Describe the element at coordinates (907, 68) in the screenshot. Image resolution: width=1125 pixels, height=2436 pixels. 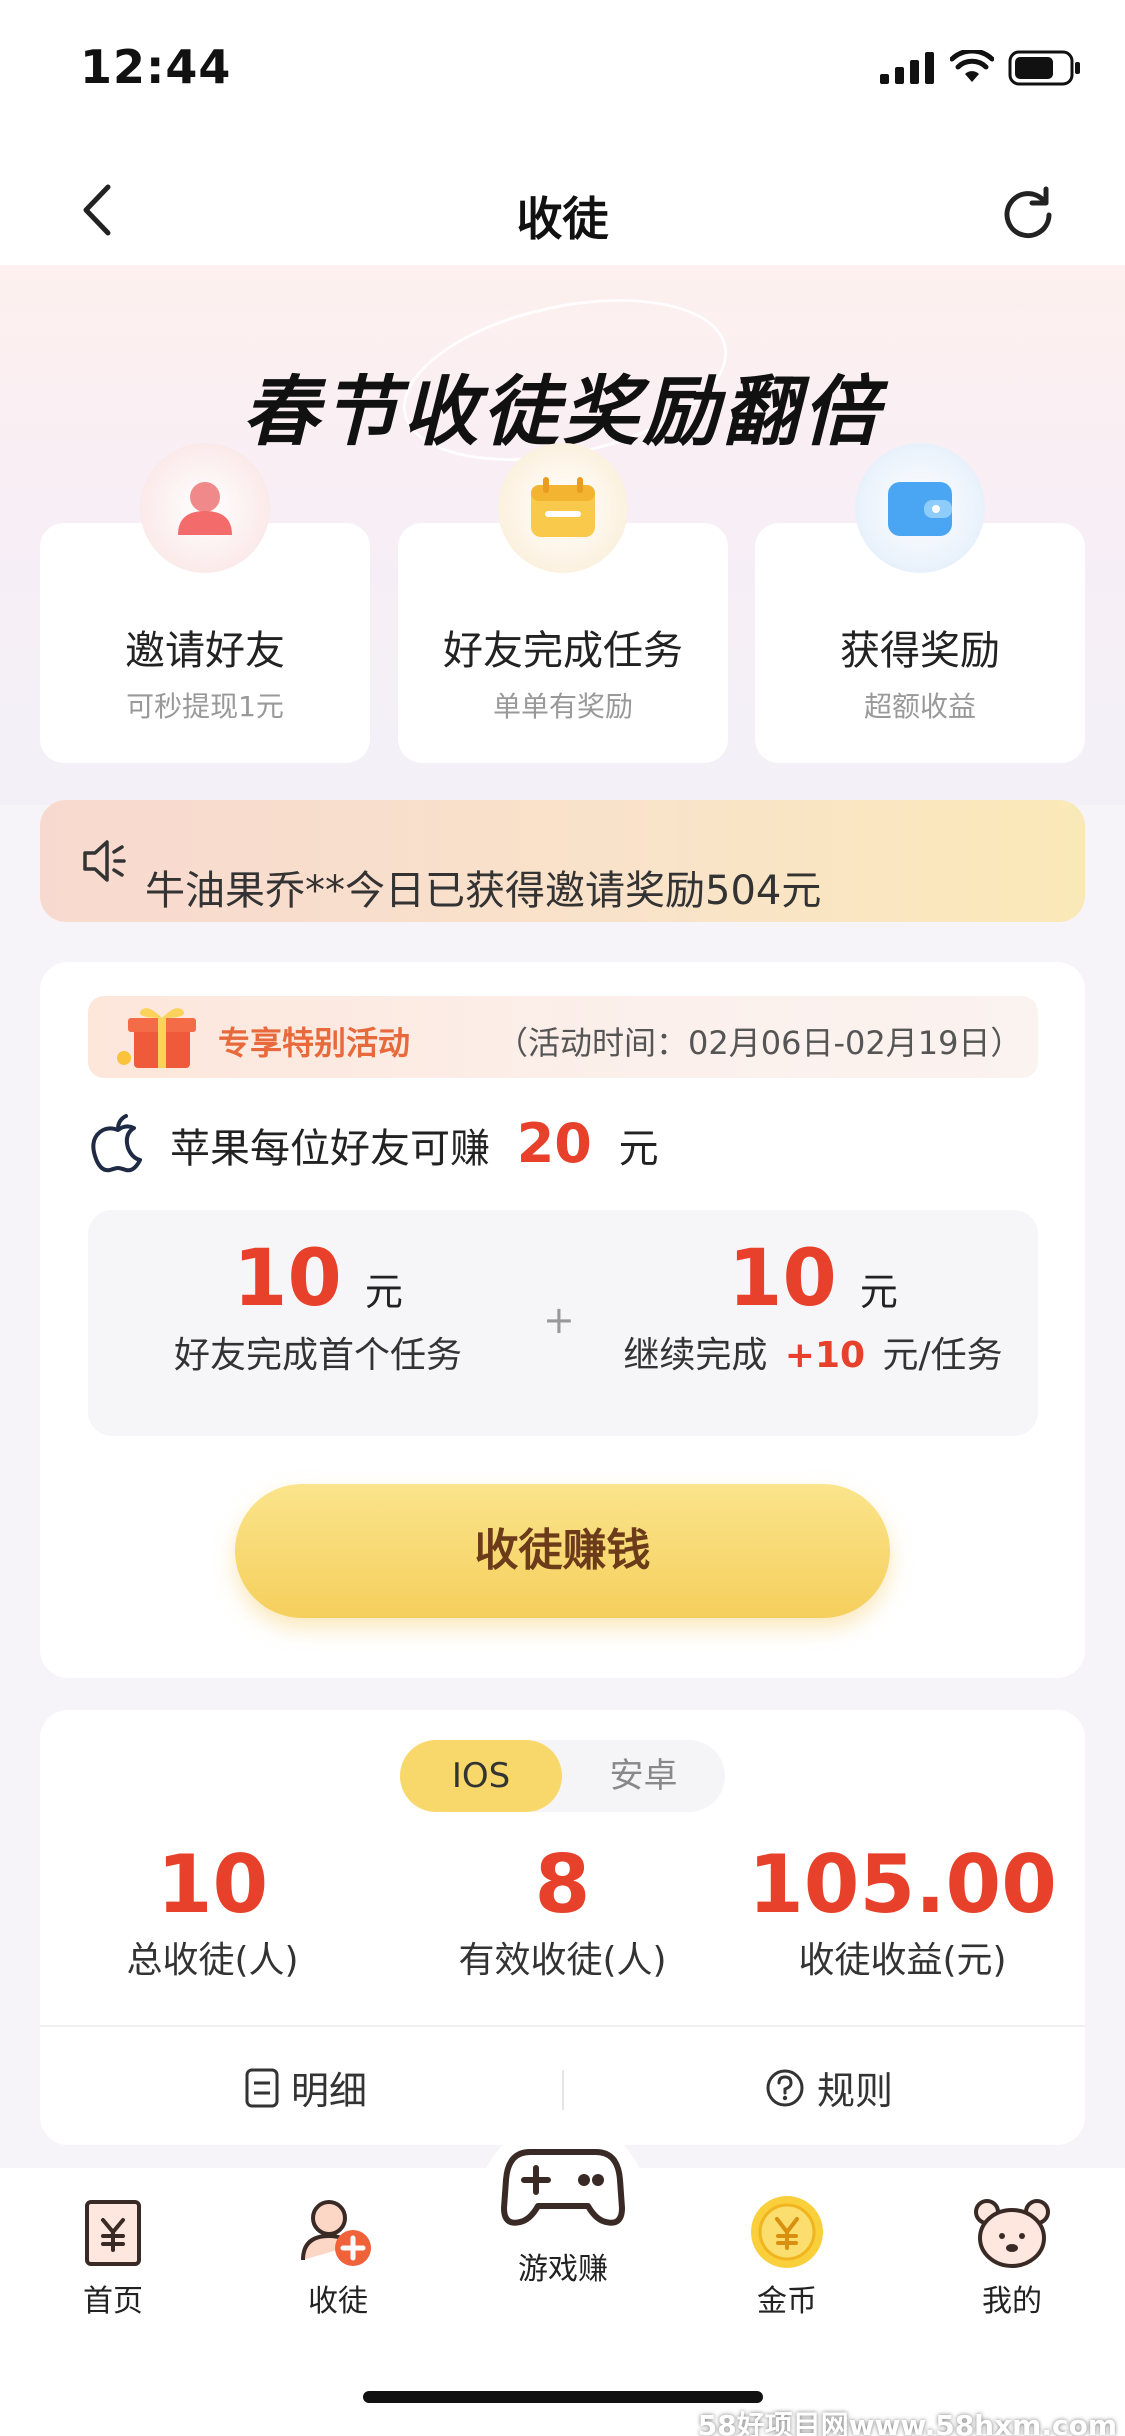
I see `cellular-signal-icon` at that location.